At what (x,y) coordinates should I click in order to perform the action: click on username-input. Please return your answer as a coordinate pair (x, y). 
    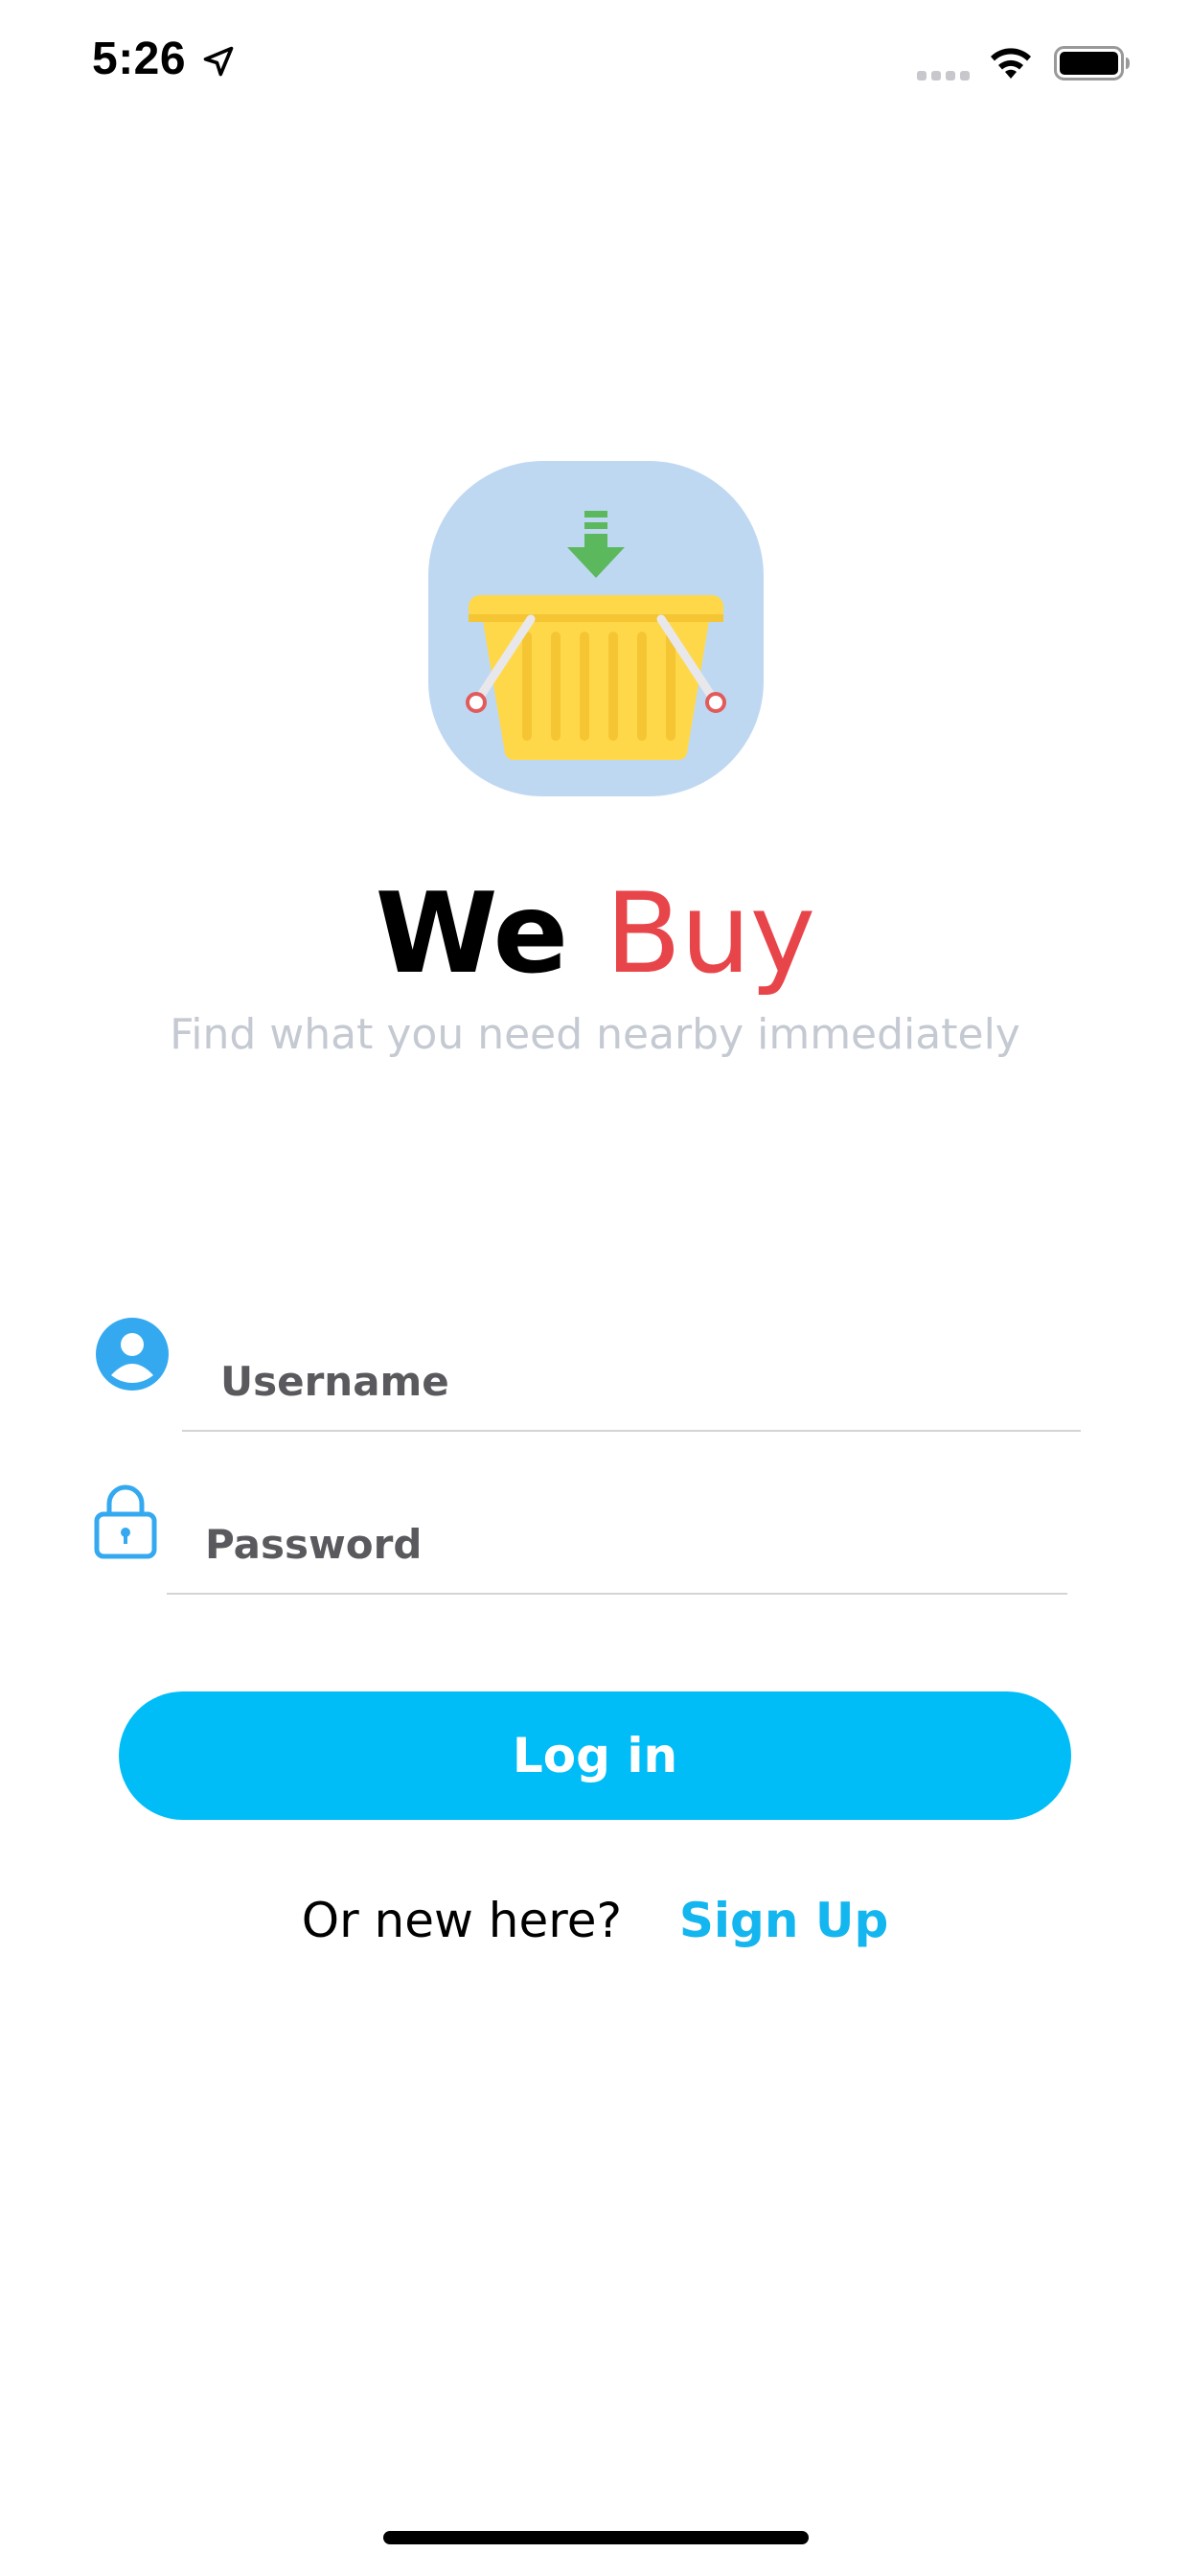
    Looking at the image, I should click on (632, 1381).